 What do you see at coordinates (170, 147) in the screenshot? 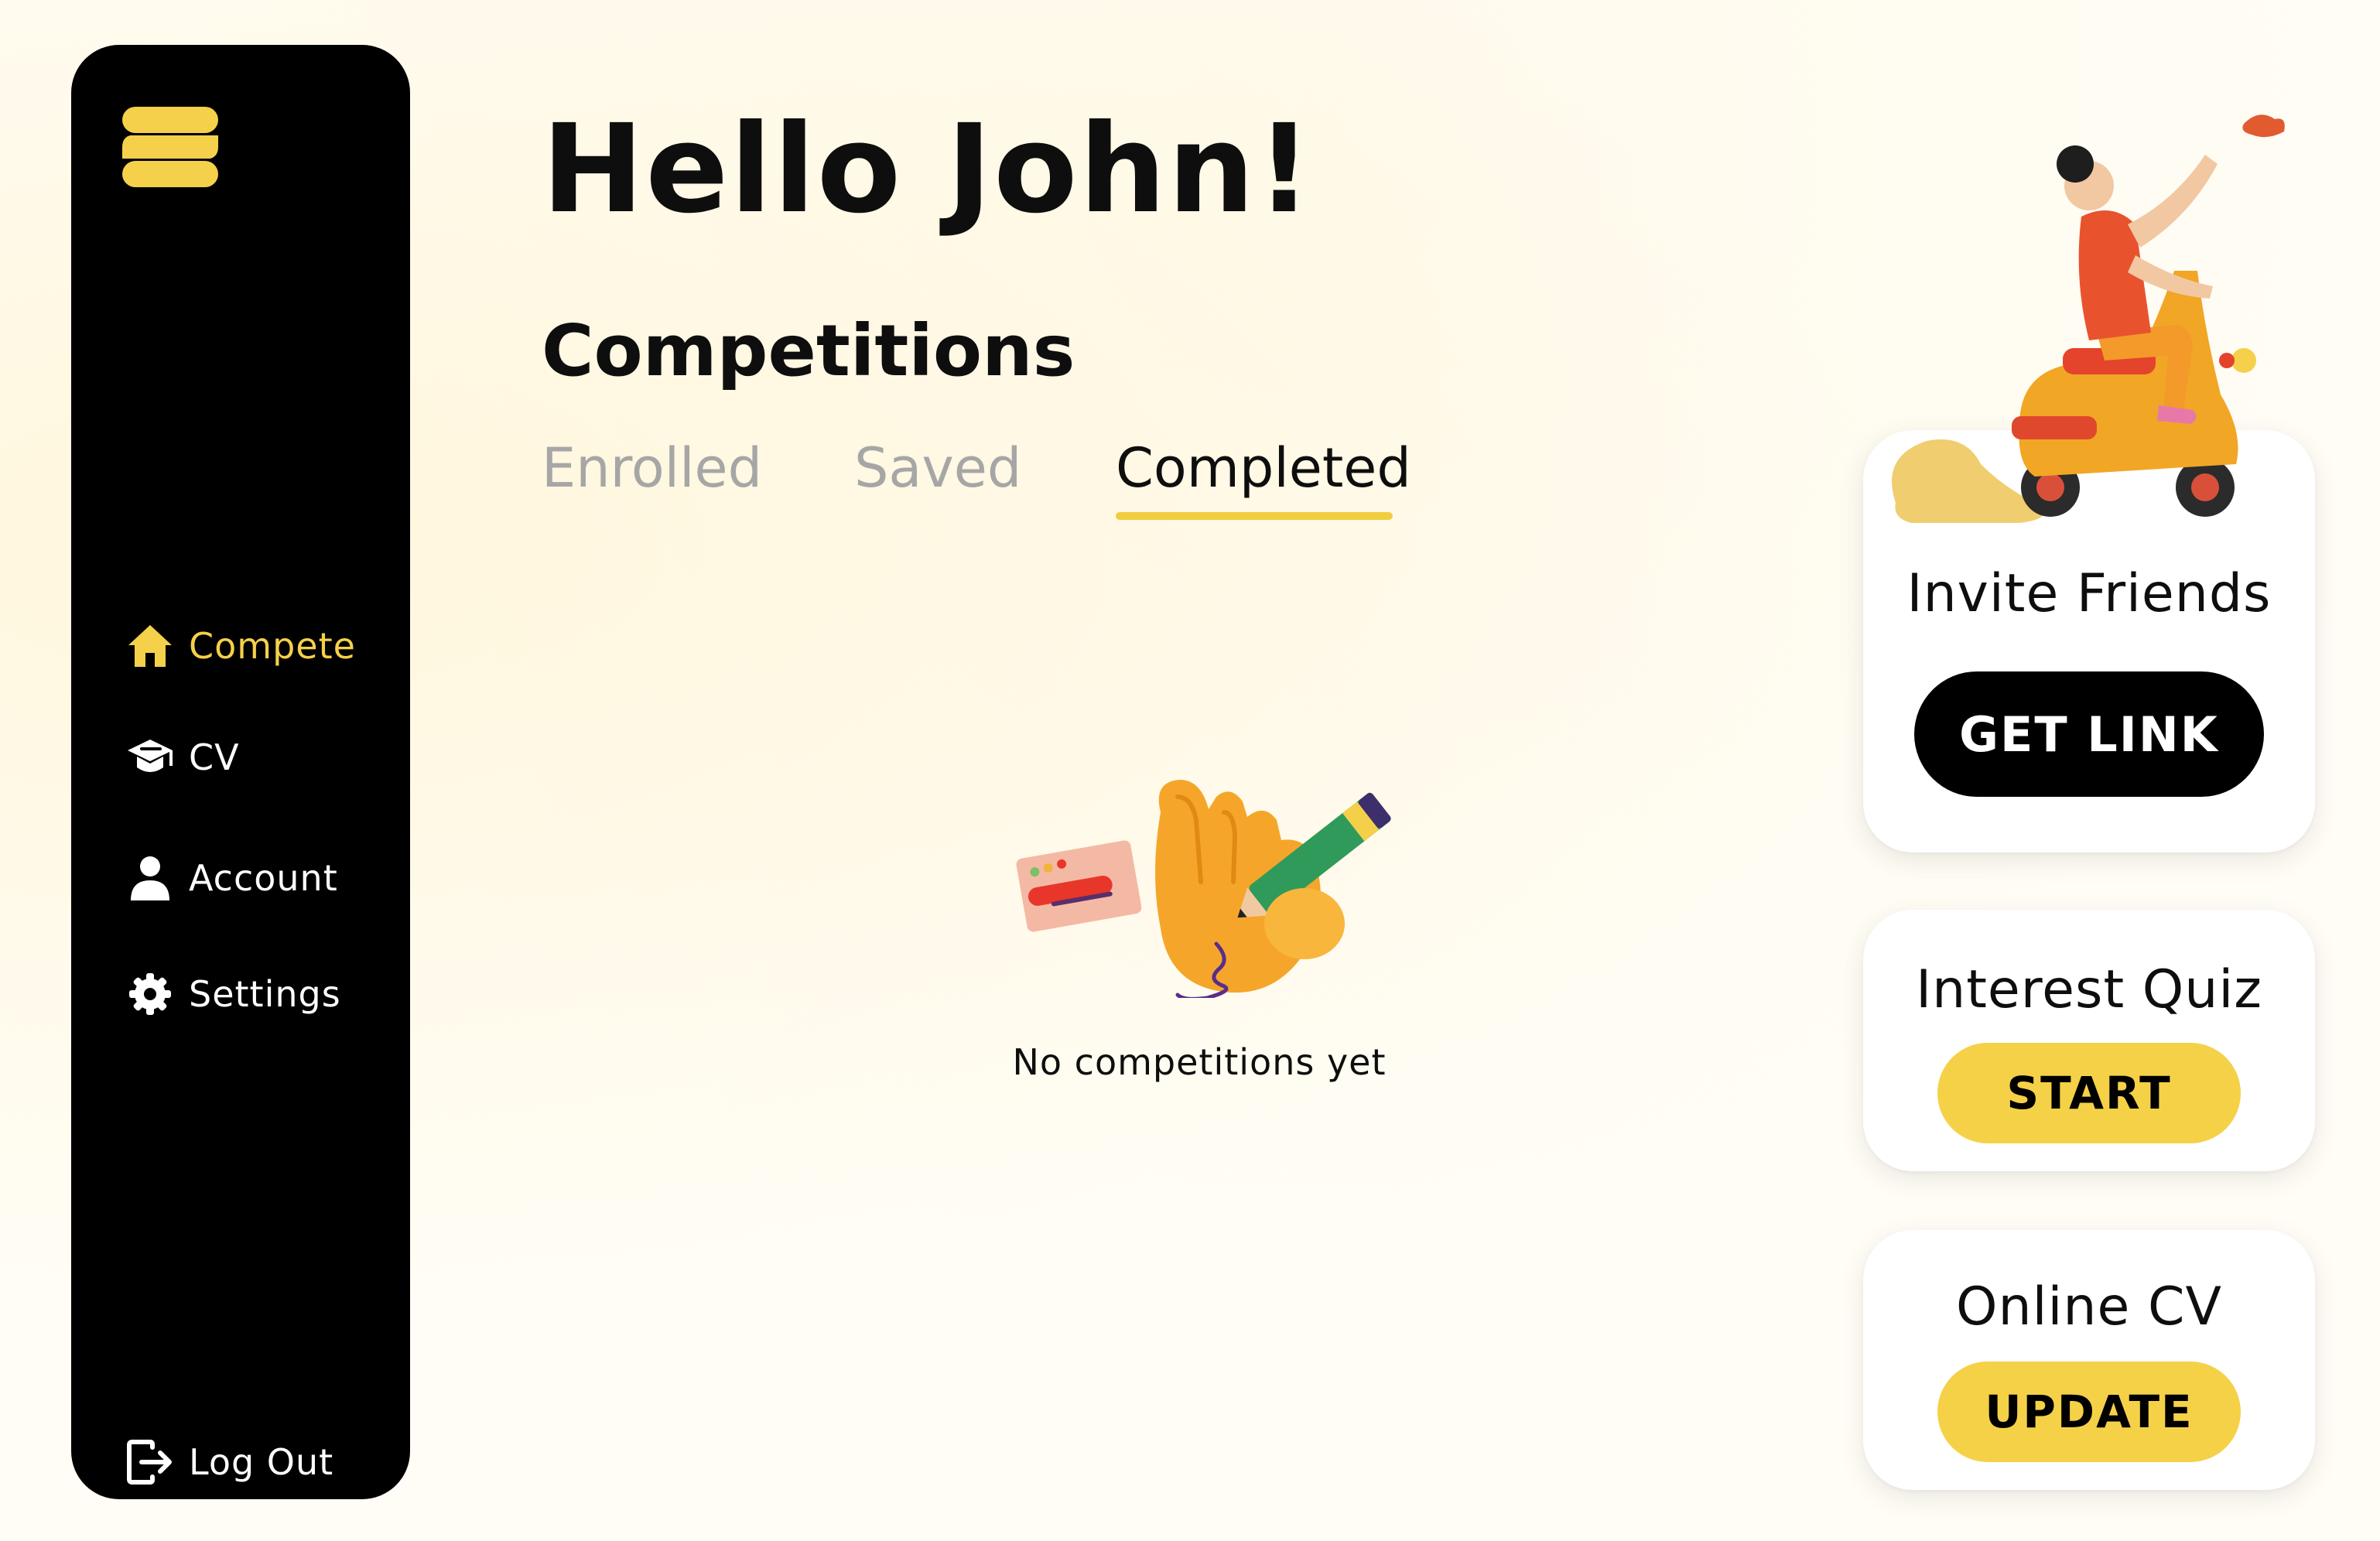
I see `brand-logo-icon` at bounding box center [170, 147].